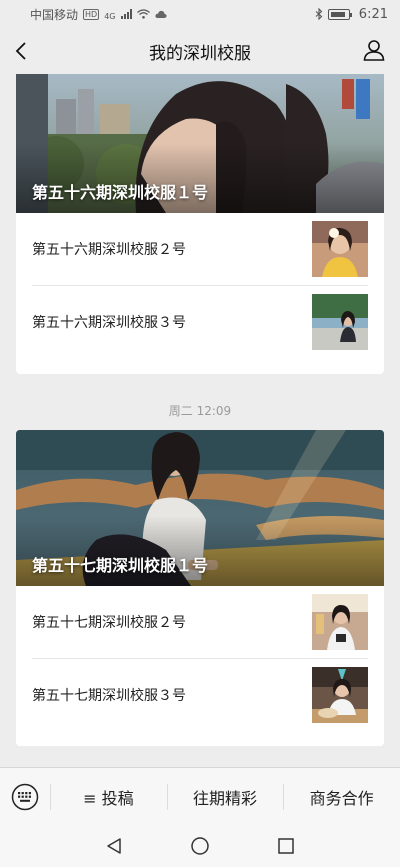 The image size is (400, 867). Describe the element at coordinates (200, 14) in the screenshot. I see `status-bar: 中国移动 HD 4G 6:21` at that location.